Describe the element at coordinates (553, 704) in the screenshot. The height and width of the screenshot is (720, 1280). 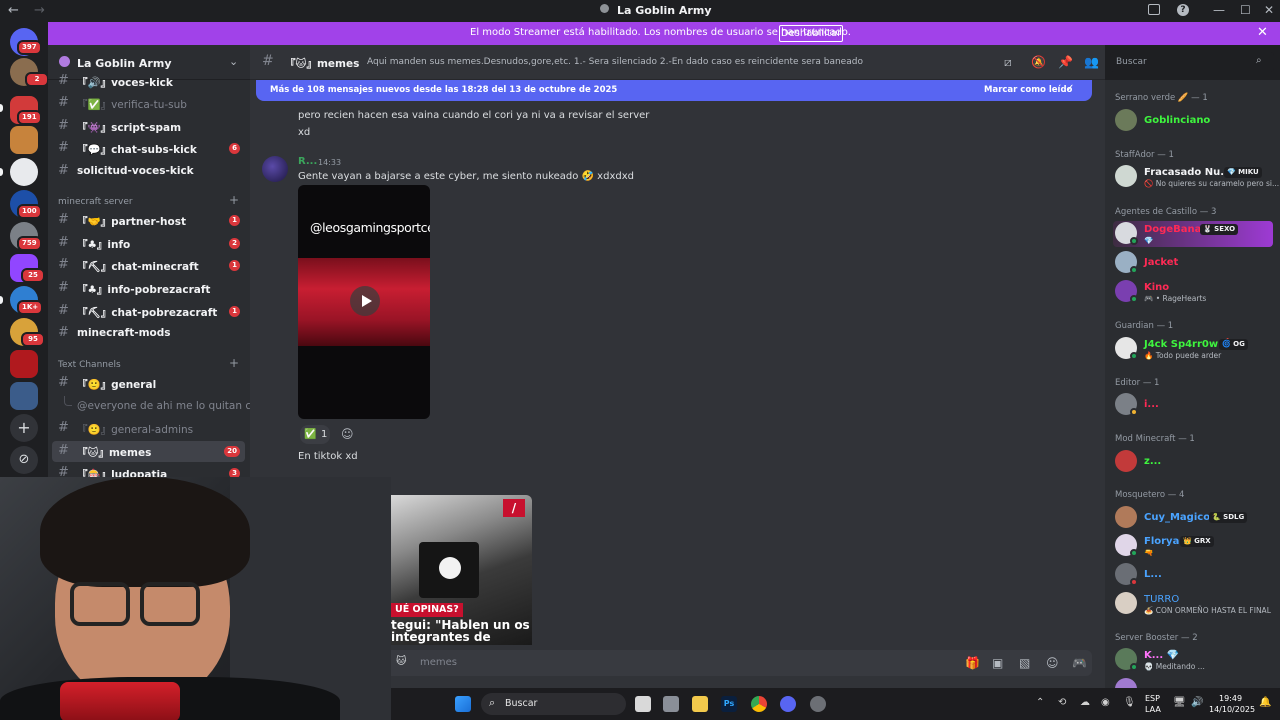
I see `taskbar-search: ⌕ Buscar` at that location.